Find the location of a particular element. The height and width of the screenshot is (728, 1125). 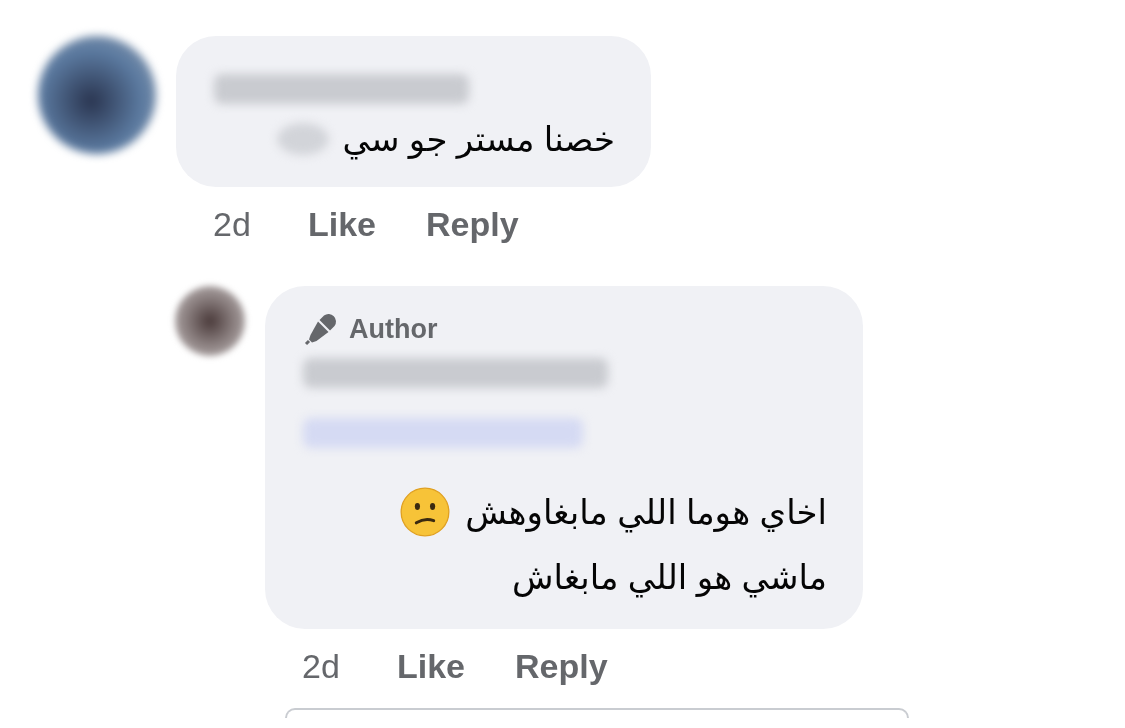

comment-field is located at coordinates (597, 713).